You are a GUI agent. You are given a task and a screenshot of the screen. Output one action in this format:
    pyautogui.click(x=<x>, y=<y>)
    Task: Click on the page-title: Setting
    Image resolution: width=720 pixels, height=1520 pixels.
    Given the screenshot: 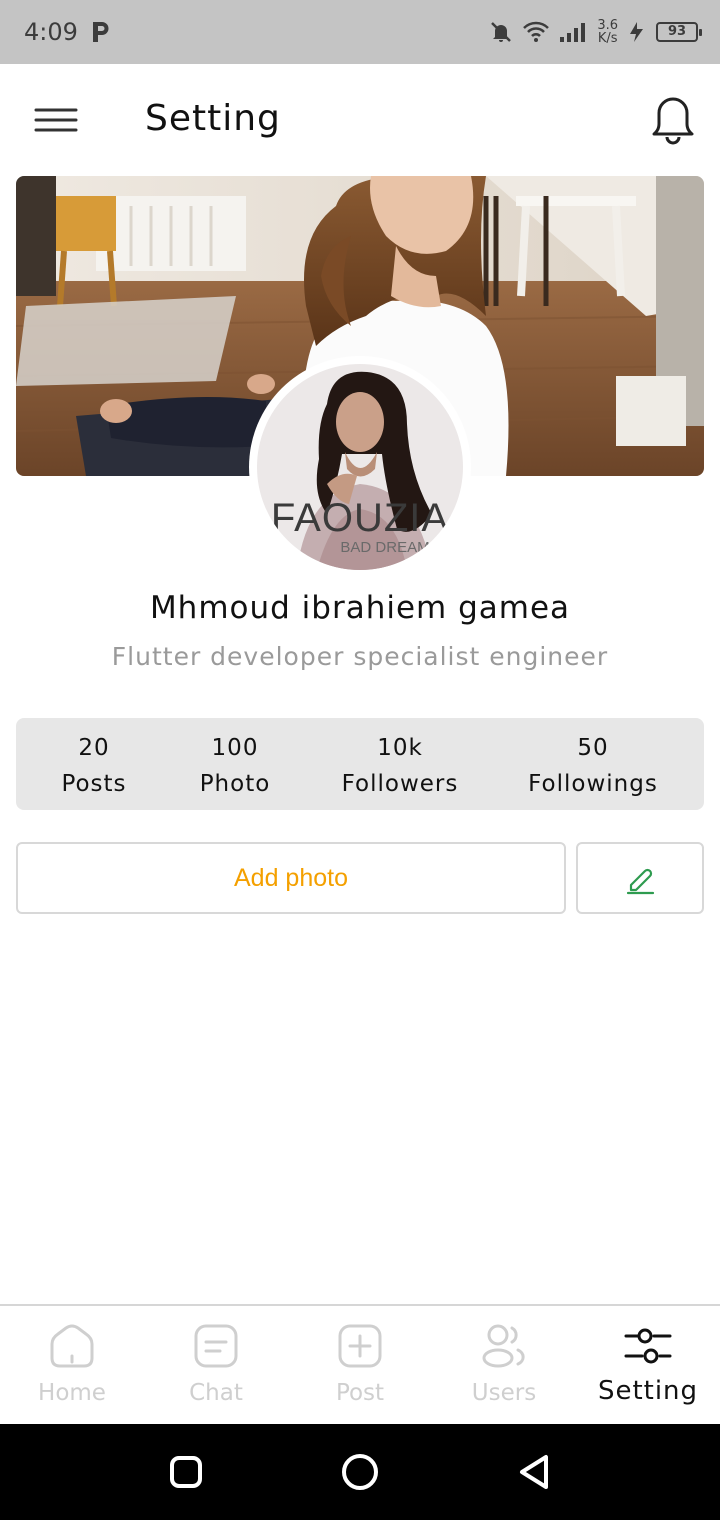 What is the action you would take?
    pyautogui.click(x=213, y=118)
    